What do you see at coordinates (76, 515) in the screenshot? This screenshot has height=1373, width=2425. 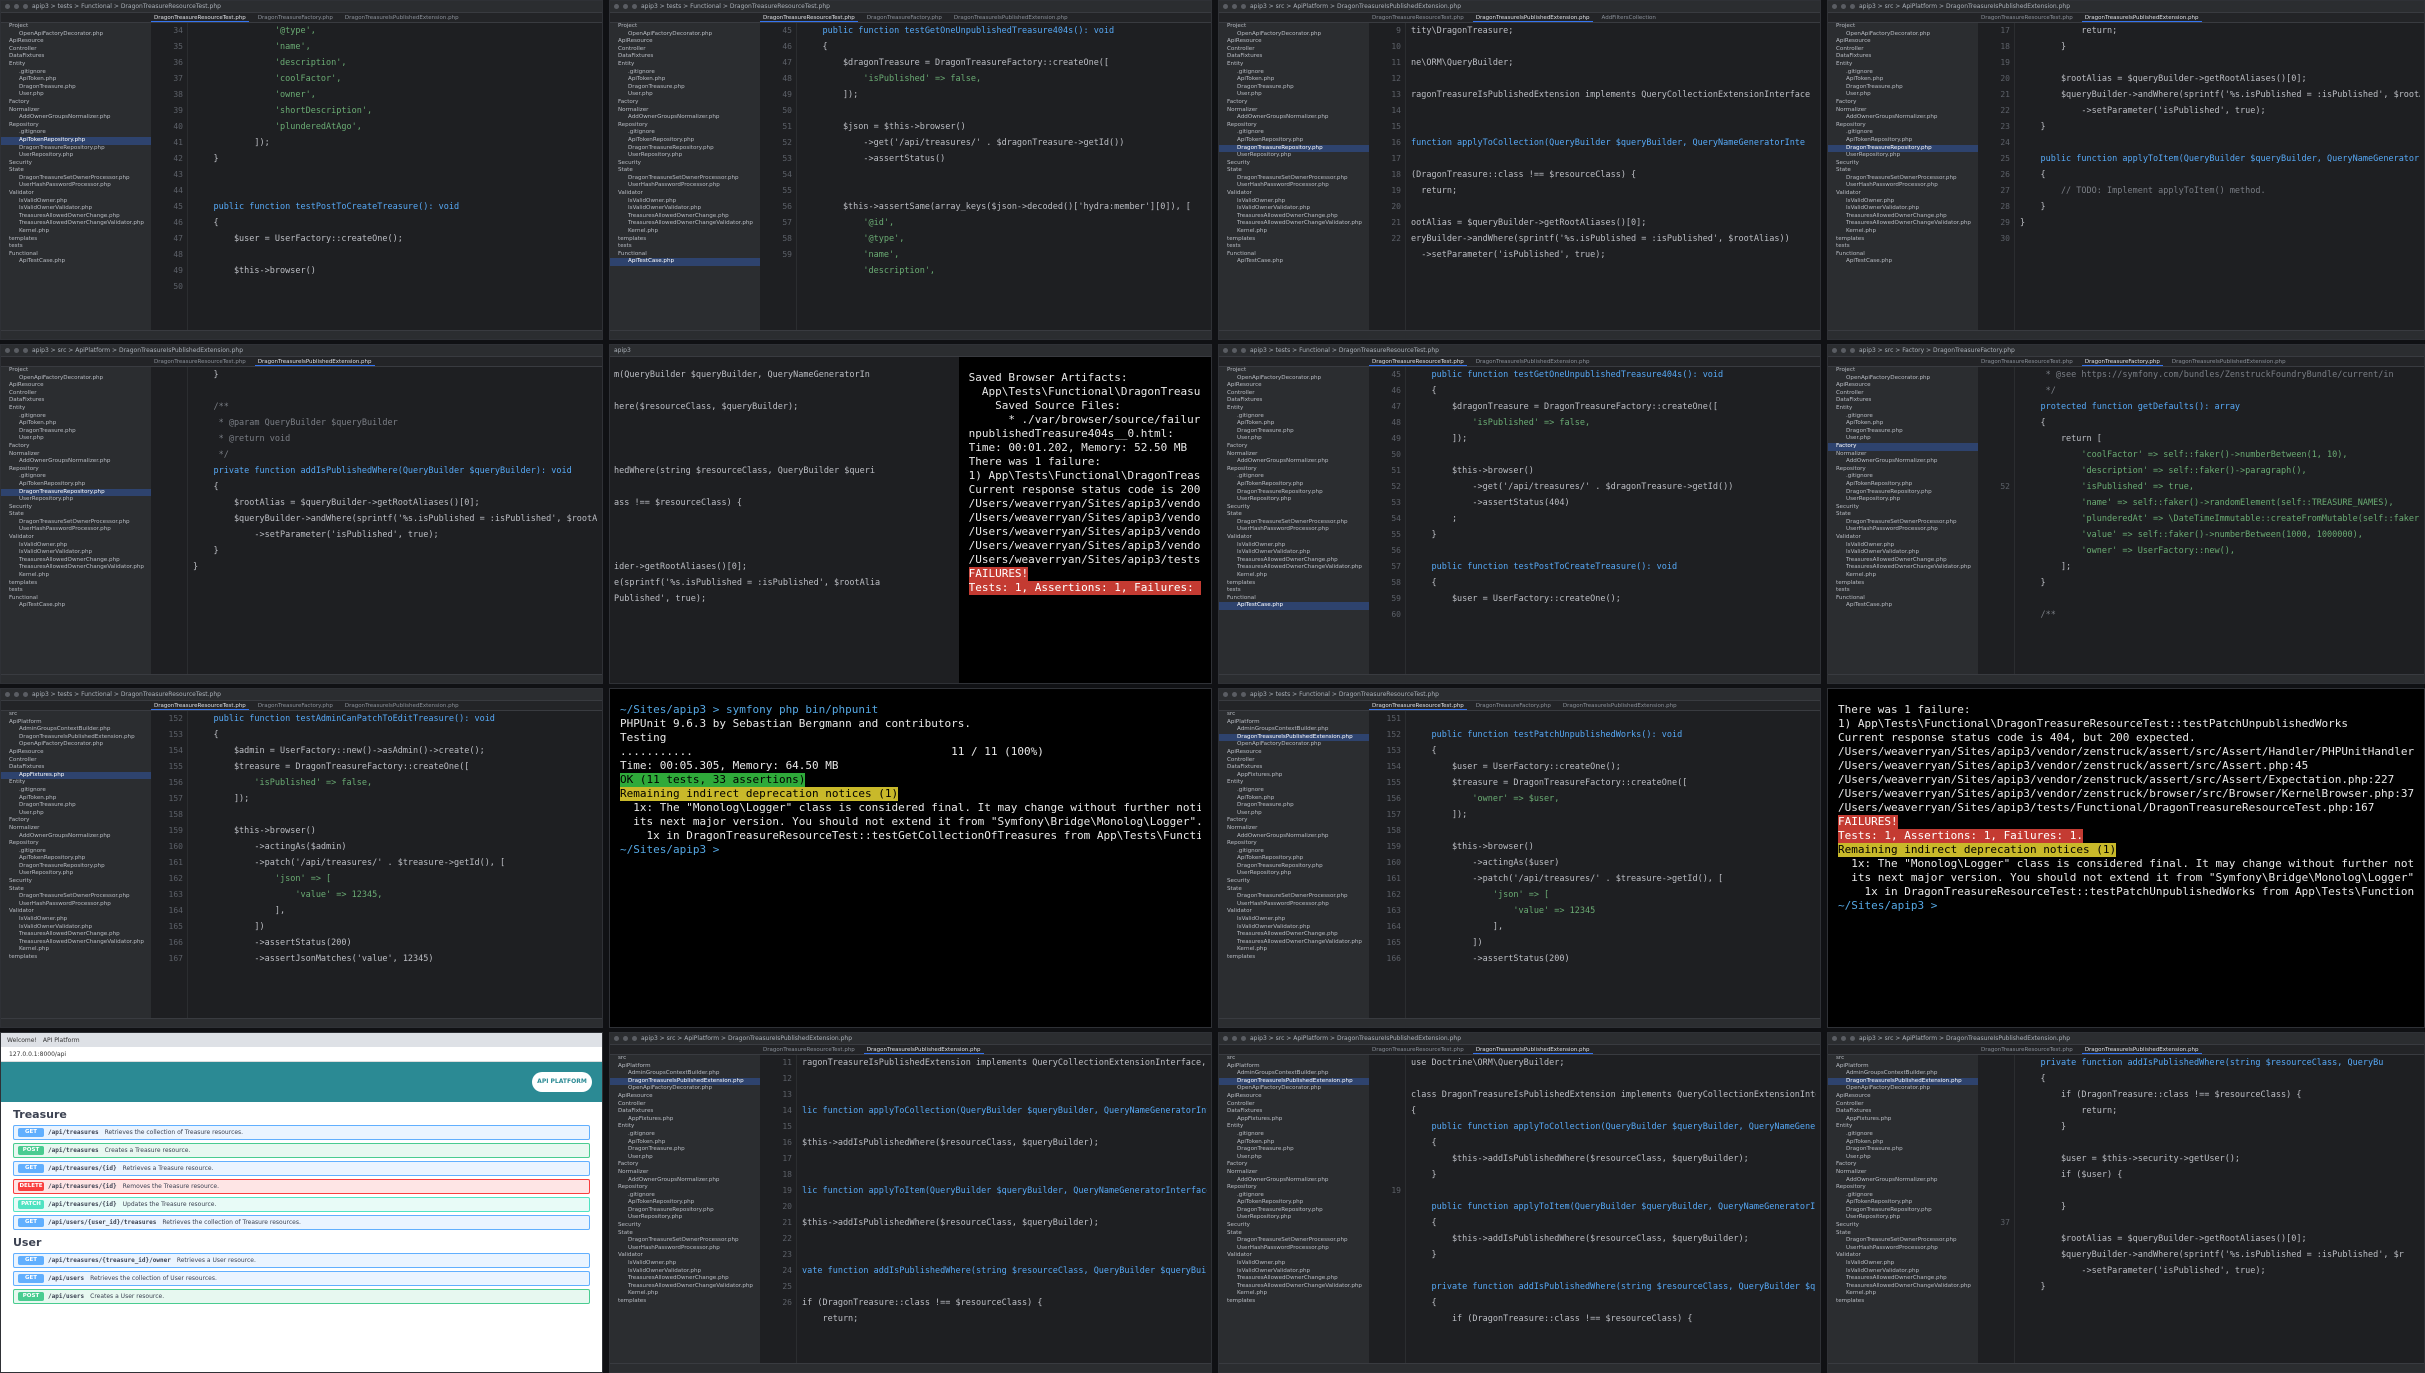 I see `tree-item: State` at bounding box center [76, 515].